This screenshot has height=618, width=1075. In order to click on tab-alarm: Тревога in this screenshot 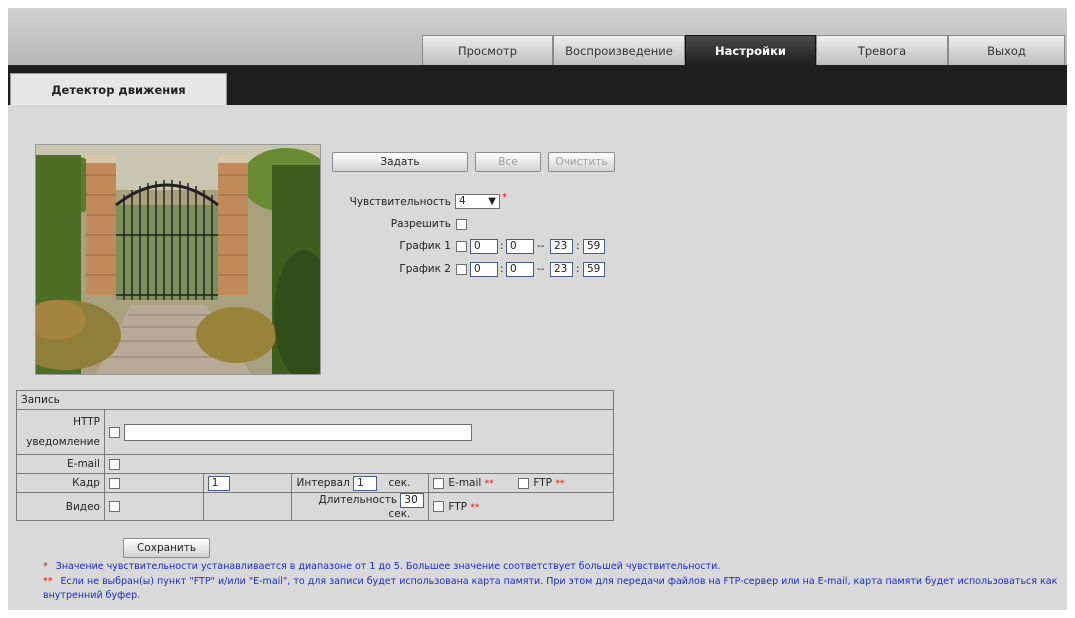, I will do `click(882, 50)`.